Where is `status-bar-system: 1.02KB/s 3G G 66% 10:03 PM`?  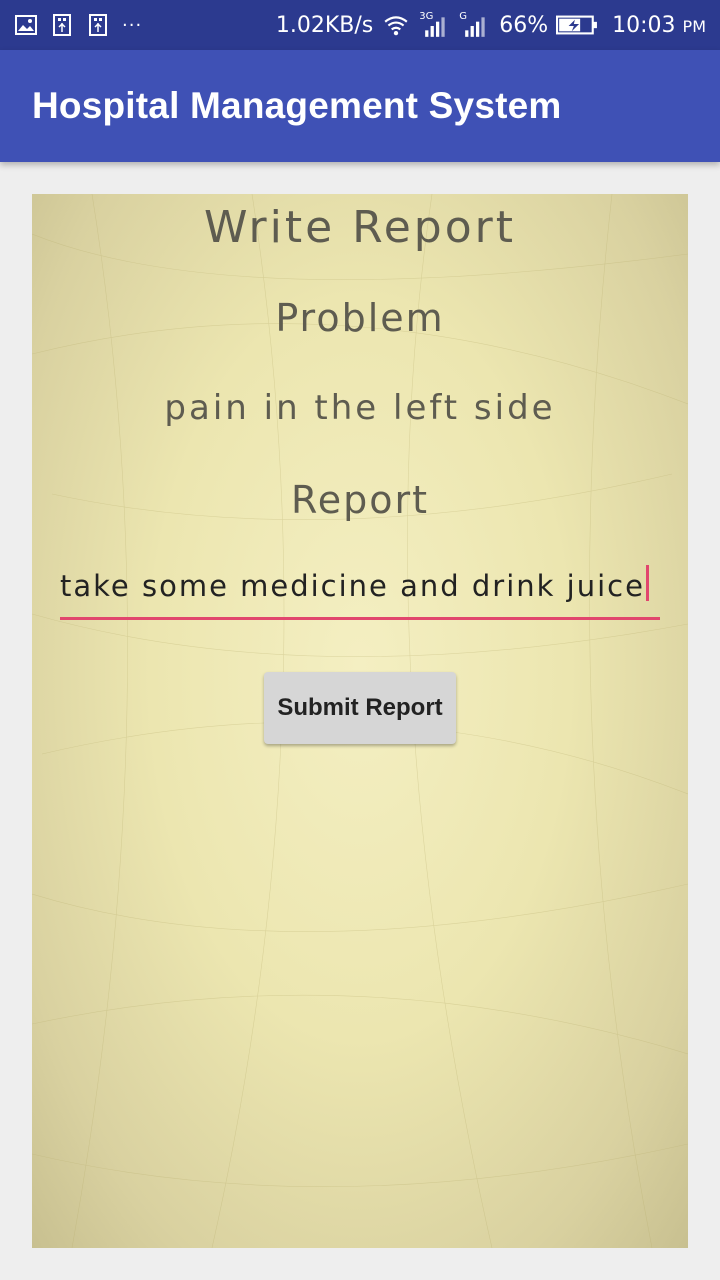
status-bar-system: 1.02KB/s 3G G 66% 10:03 PM is located at coordinates (491, 25).